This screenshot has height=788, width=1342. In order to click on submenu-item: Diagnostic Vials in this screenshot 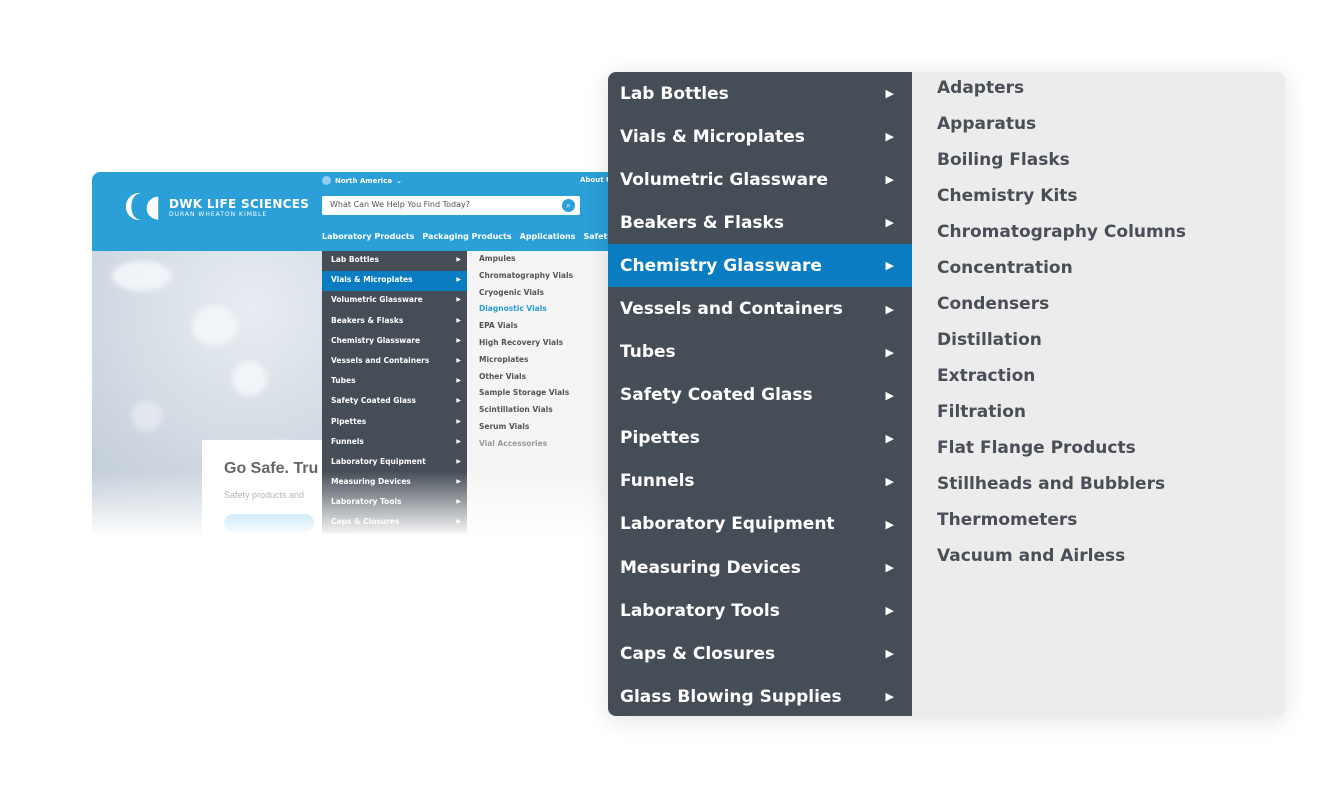, I will do `click(544, 309)`.